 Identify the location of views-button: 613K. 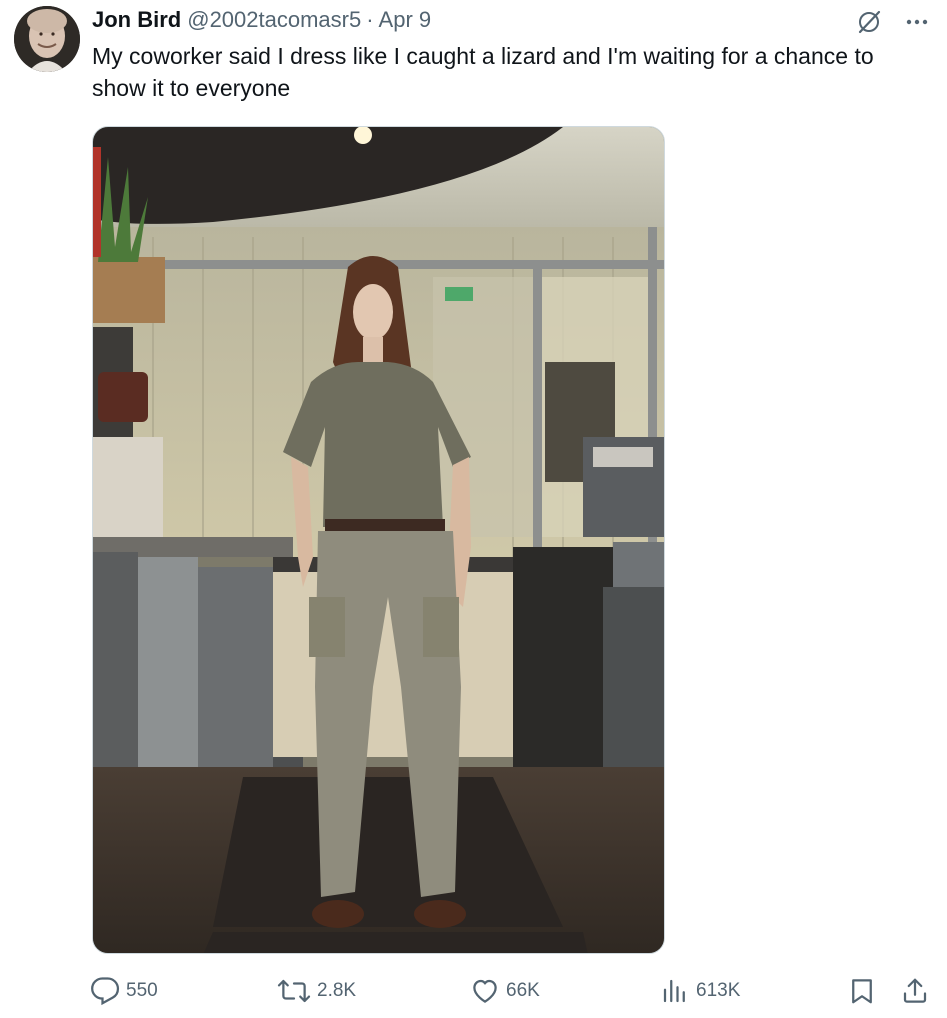
(700, 991).